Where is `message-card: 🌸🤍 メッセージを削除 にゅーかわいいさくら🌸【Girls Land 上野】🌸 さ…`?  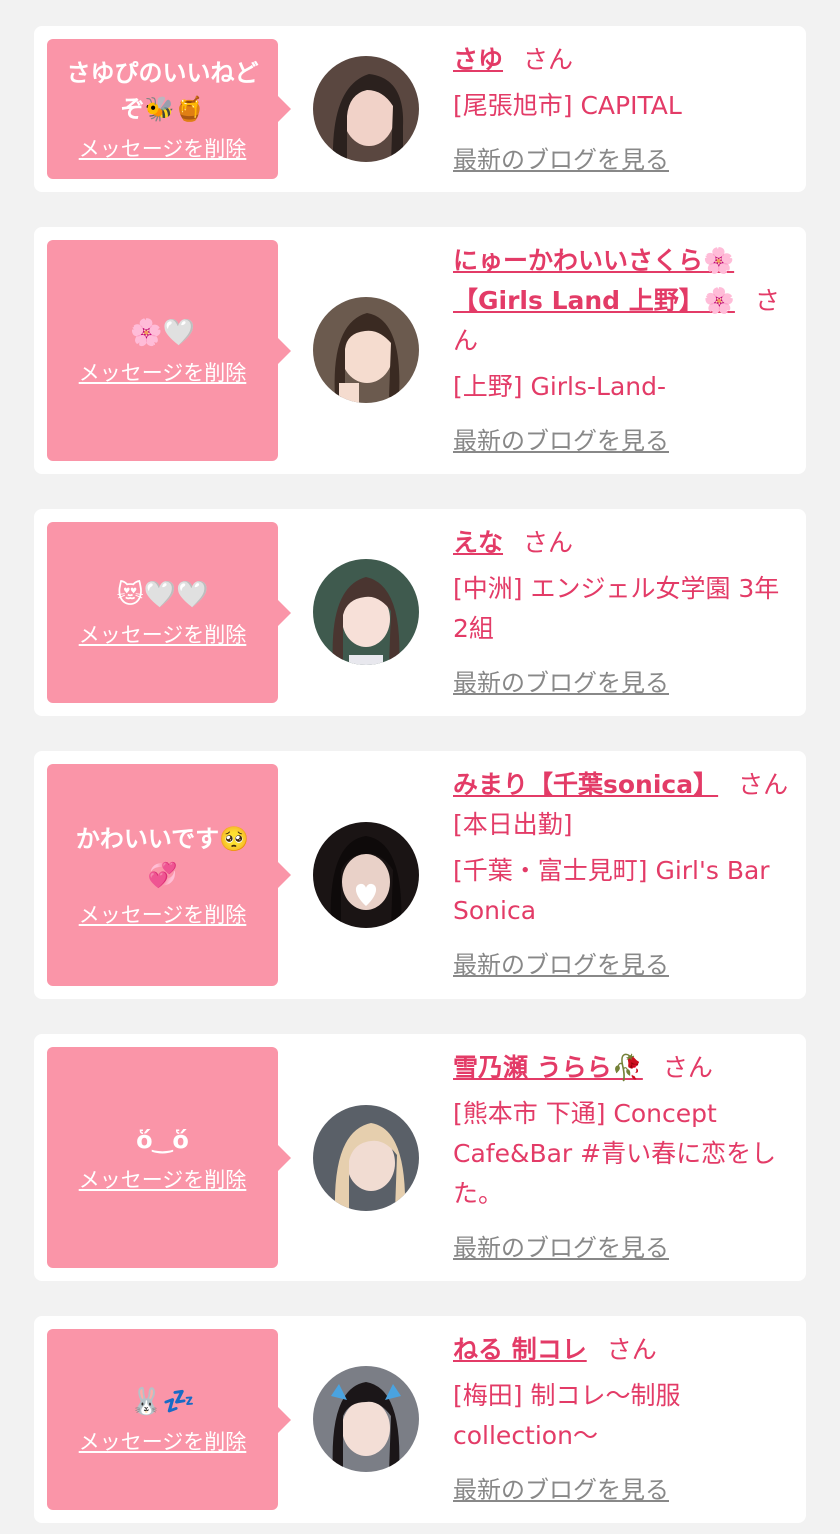
message-card: 🌸🤍 メッセージを削除 にゅーかわいいさくら🌸【Girls Land 上野】🌸 さ… is located at coordinates (420, 350).